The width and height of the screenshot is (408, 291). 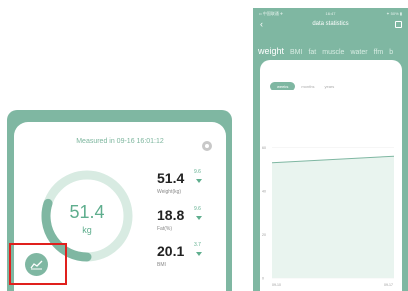 What do you see at coordinates (171, 178) in the screenshot?
I see `metric-value: 51.4` at bounding box center [171, 178].